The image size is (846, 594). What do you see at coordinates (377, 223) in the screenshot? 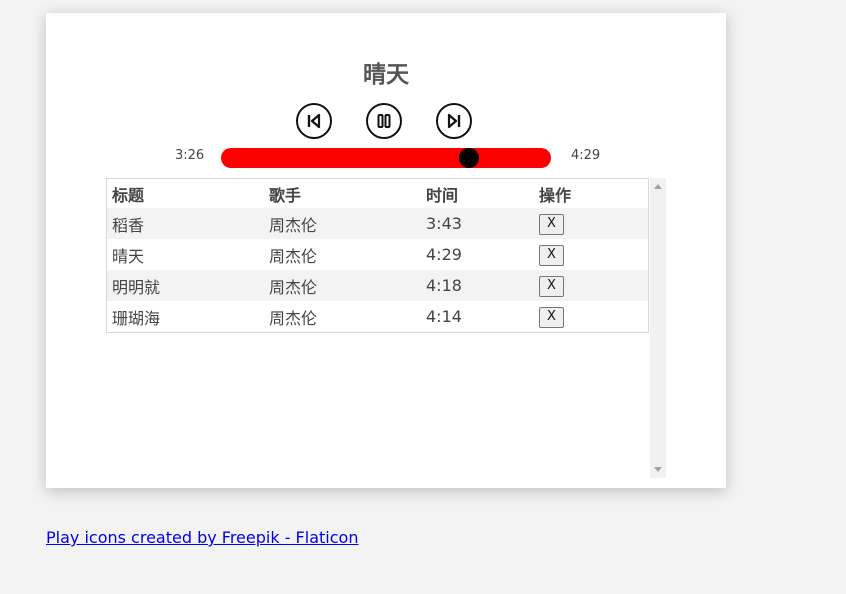
I see `table-row: 稻香 周杰伦 3:43 X` at bounding box center [377, 223].